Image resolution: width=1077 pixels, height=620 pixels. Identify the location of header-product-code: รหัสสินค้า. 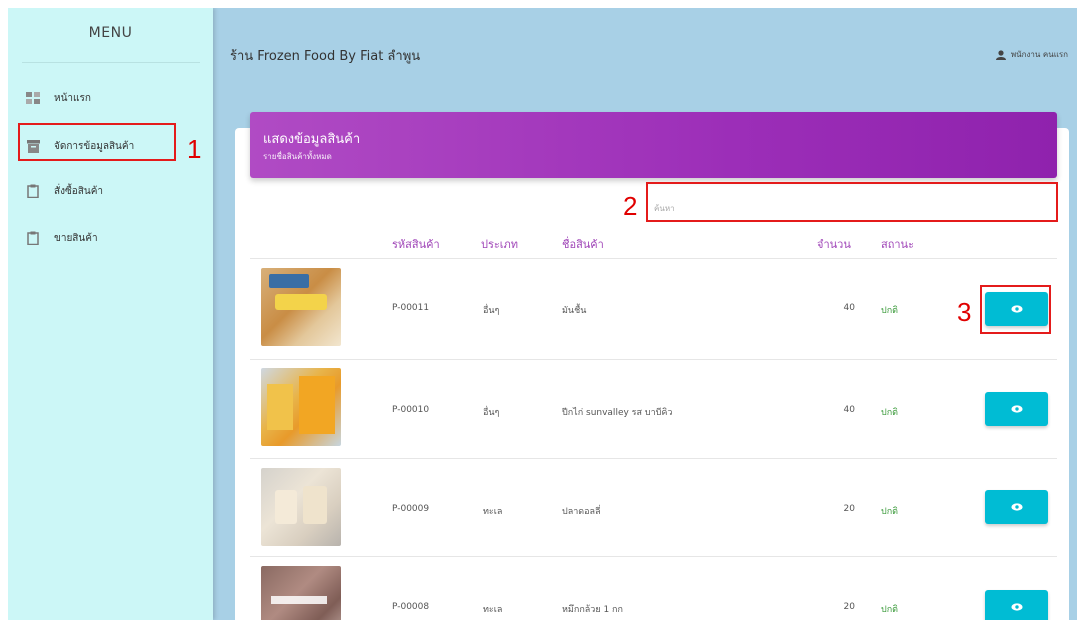
(416, 244).